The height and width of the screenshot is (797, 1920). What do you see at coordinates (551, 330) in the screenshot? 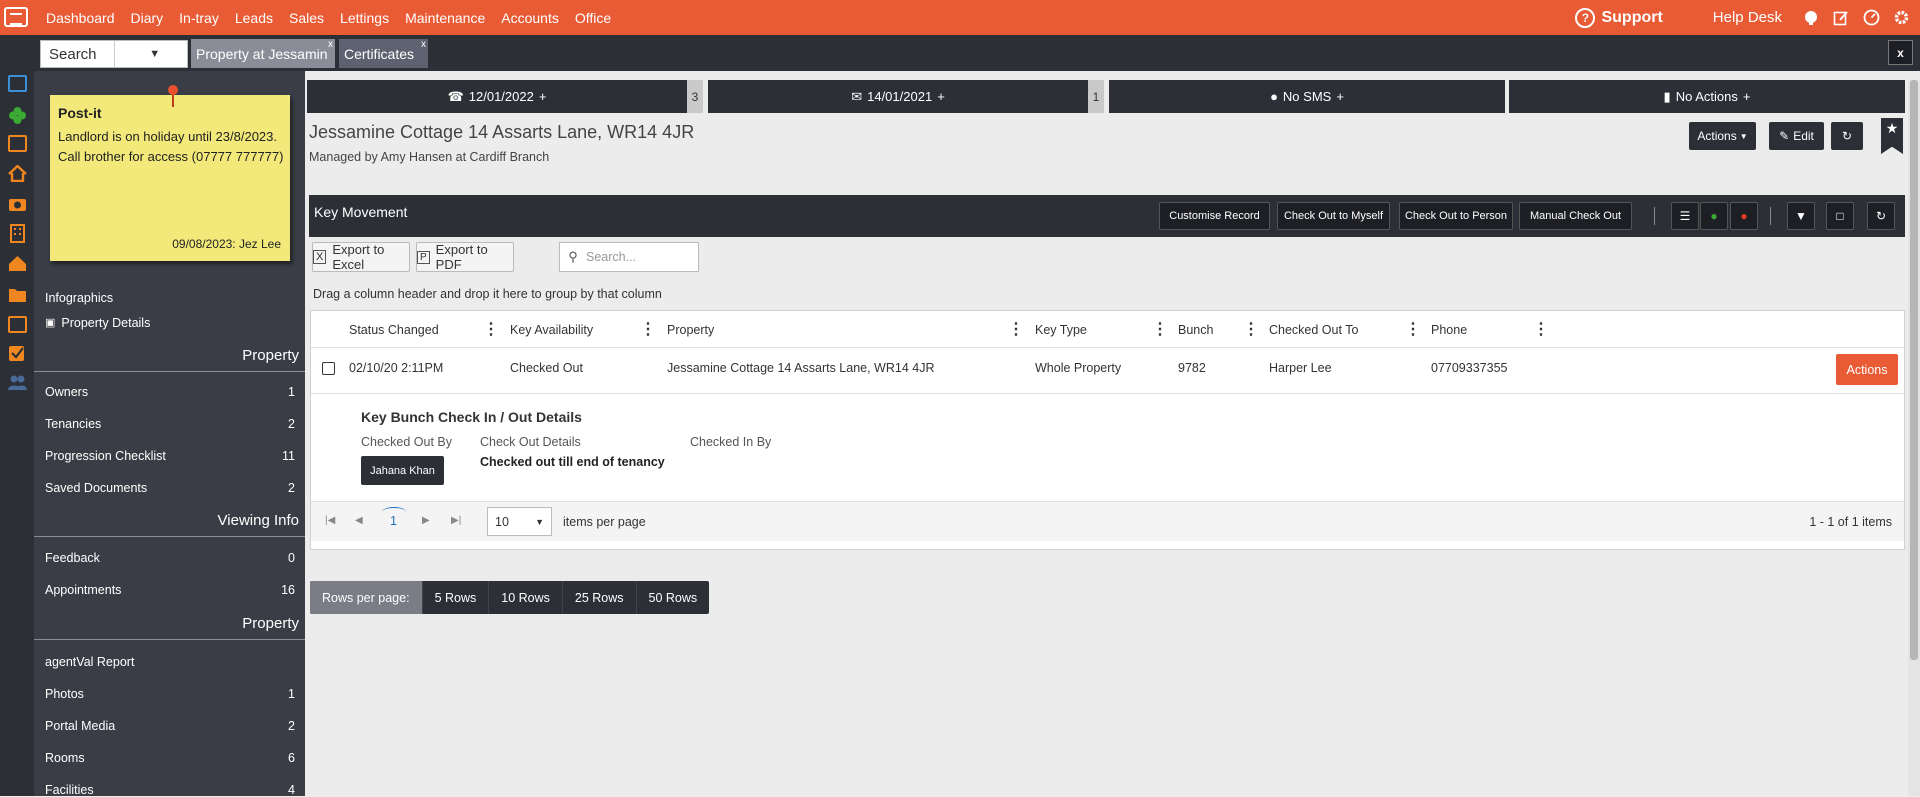
I see `column-header-key-availability: Key Availability` at bounding box center [551, 330].